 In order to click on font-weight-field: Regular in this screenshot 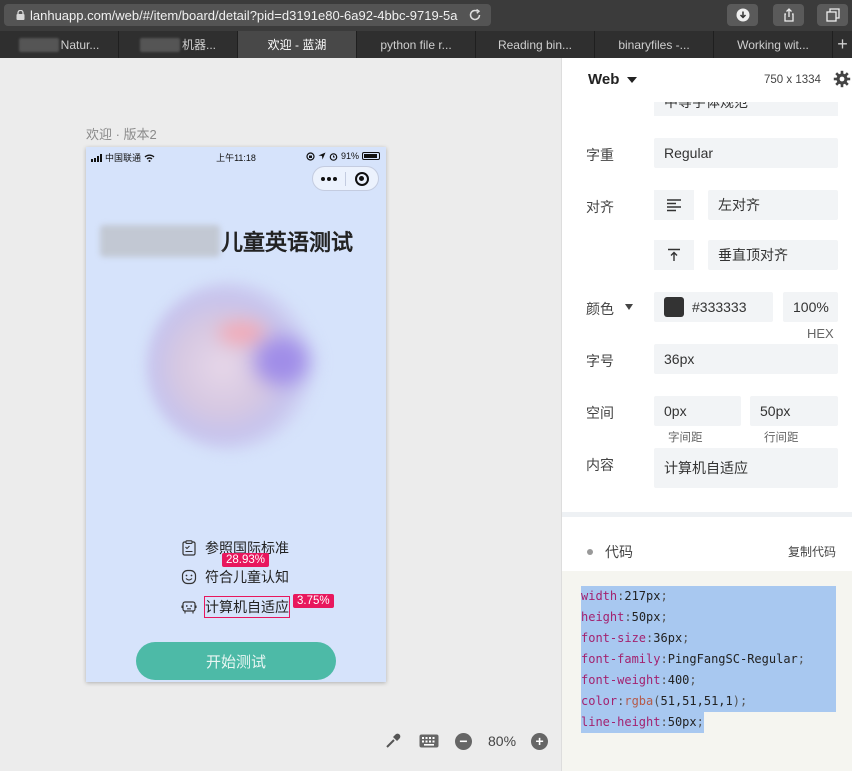, I will do `click(746, 153)`.